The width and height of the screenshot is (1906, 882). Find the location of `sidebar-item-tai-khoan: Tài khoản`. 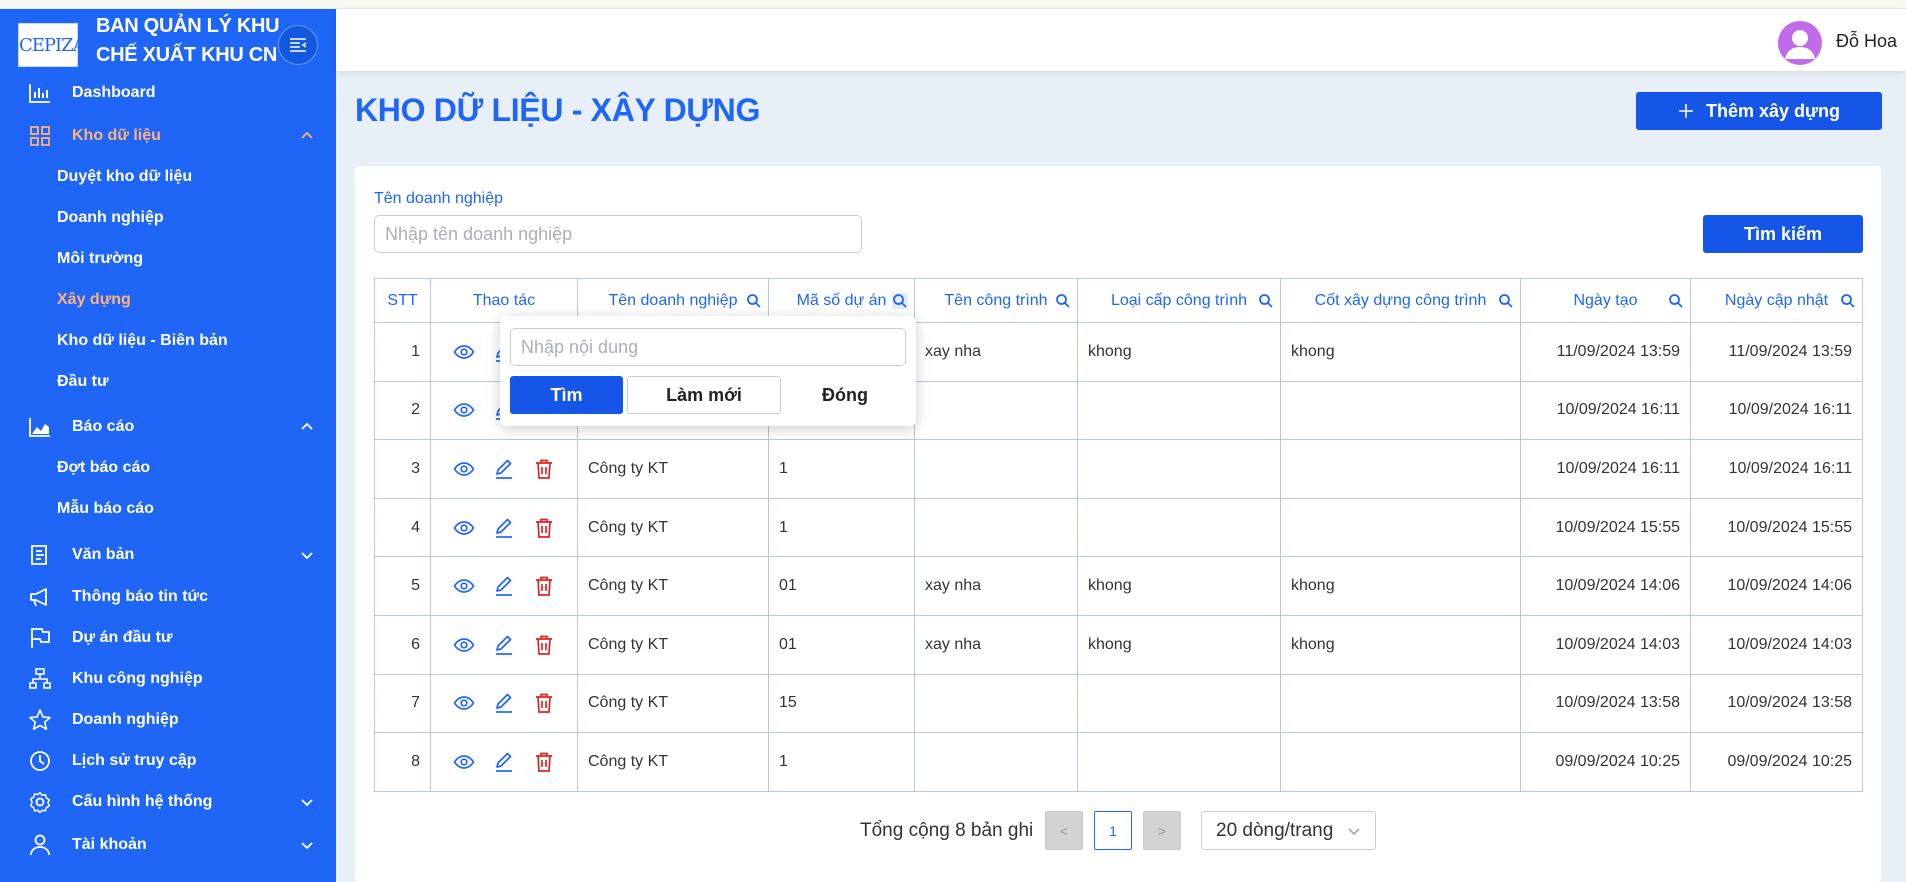

sidebar-item-tai-khoan: Tài khoản is located at coordinates (168, 845).